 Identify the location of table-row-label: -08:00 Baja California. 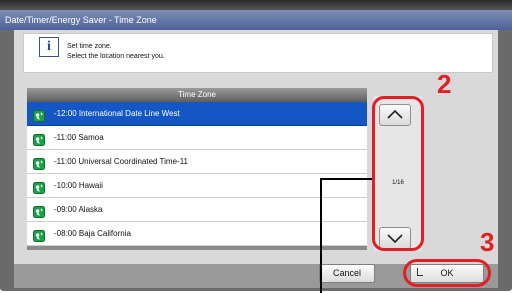
(92, 233).